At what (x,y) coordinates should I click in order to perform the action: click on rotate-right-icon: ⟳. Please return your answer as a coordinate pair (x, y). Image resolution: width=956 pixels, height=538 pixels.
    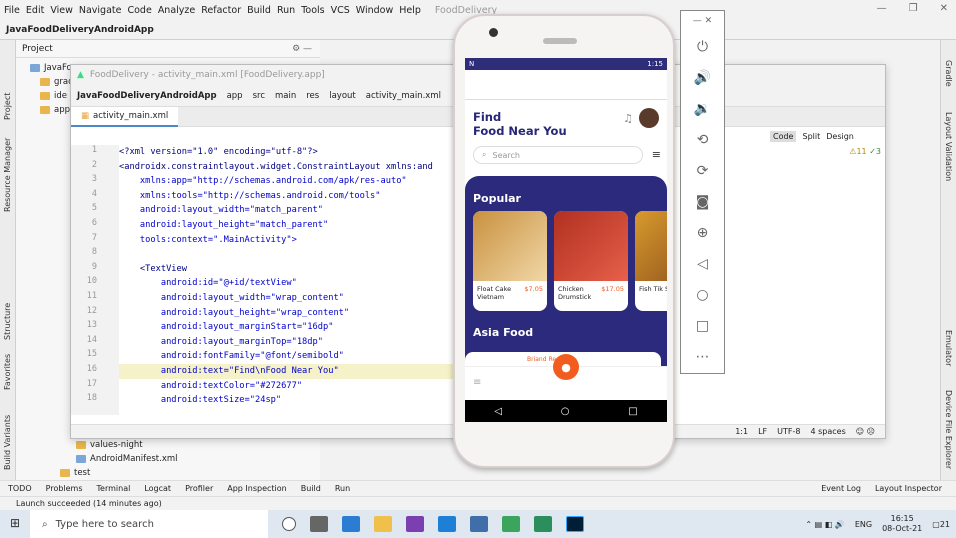
    Looking at the image, I should click on (702, 170).